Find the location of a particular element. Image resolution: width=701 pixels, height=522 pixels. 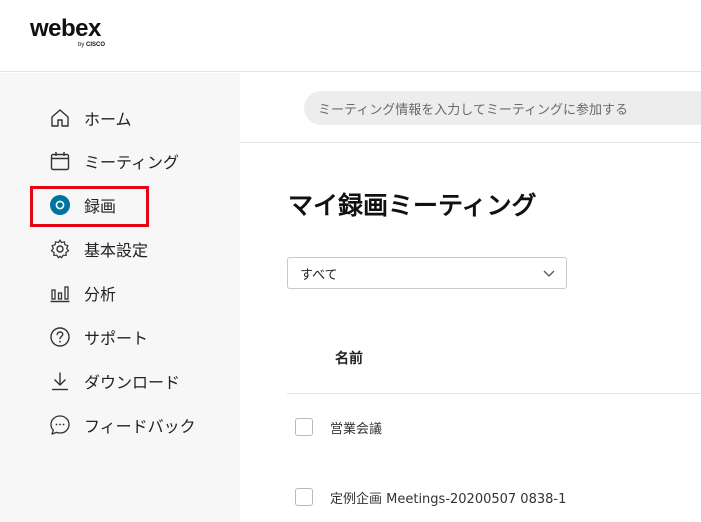

recording-name: 営業会議 is located at coordinates (356, 427).